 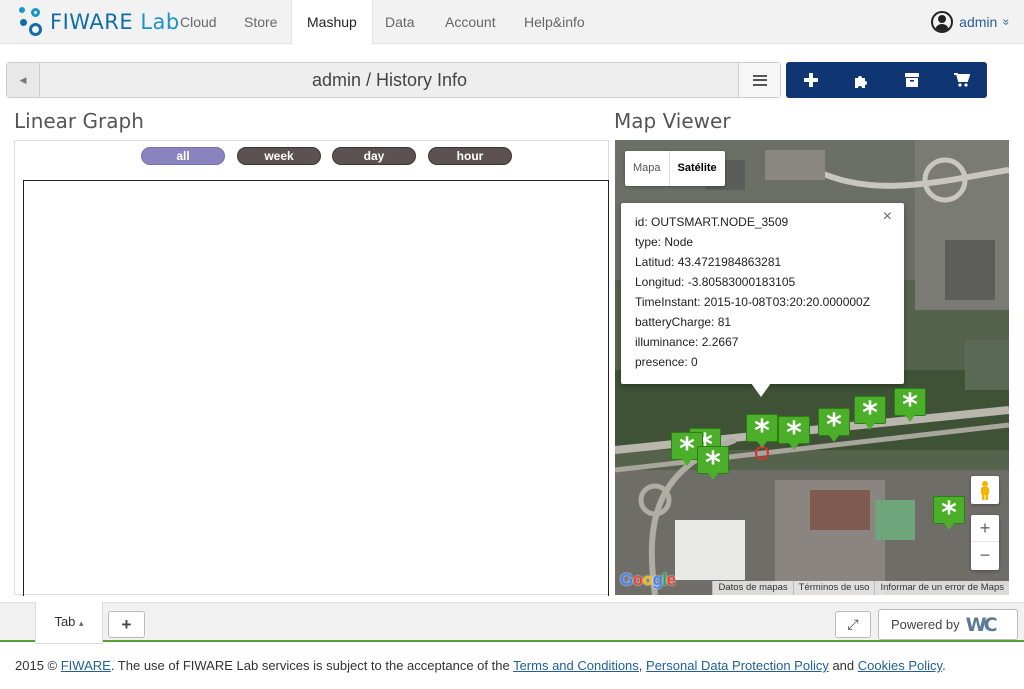 I want to click on wiring-button, so click(x=861, y=80).